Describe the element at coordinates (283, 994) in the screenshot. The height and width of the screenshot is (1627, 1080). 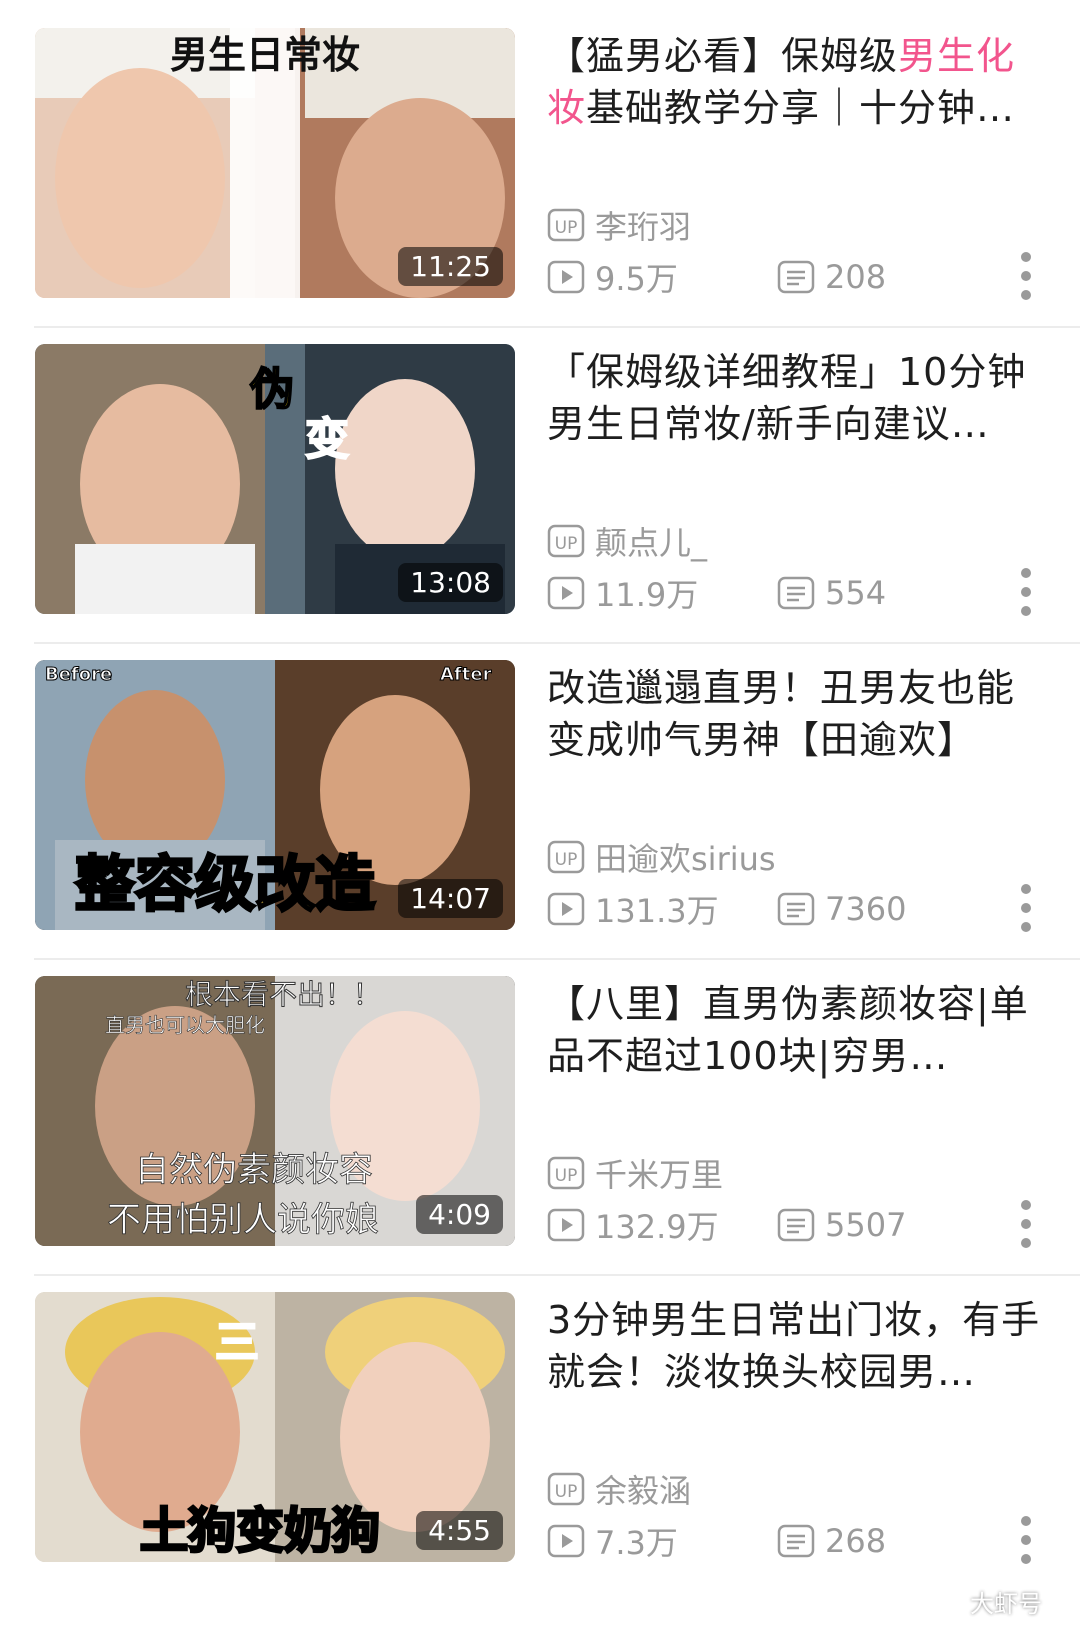
I see `thumb-text: 根本看不出！！` at that location.